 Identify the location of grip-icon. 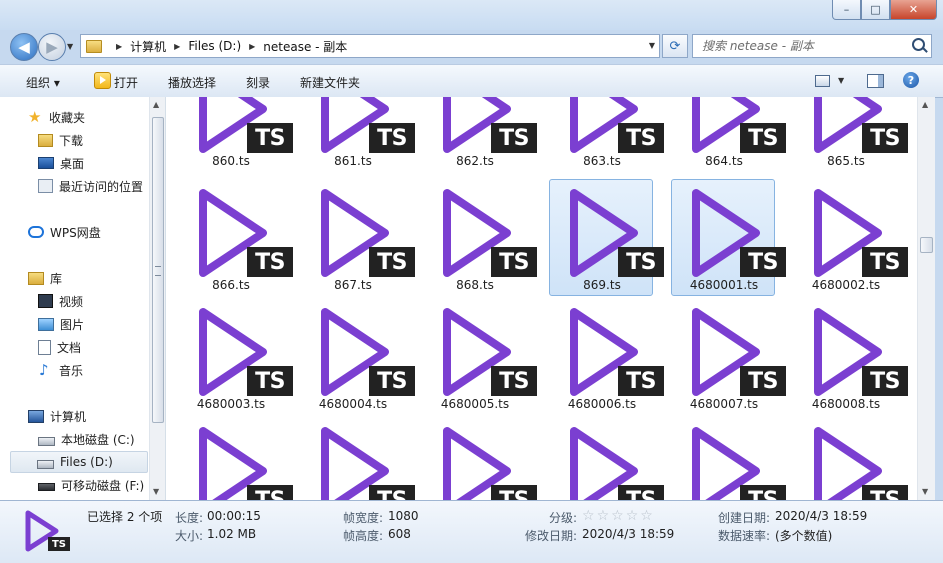
(158, 271).